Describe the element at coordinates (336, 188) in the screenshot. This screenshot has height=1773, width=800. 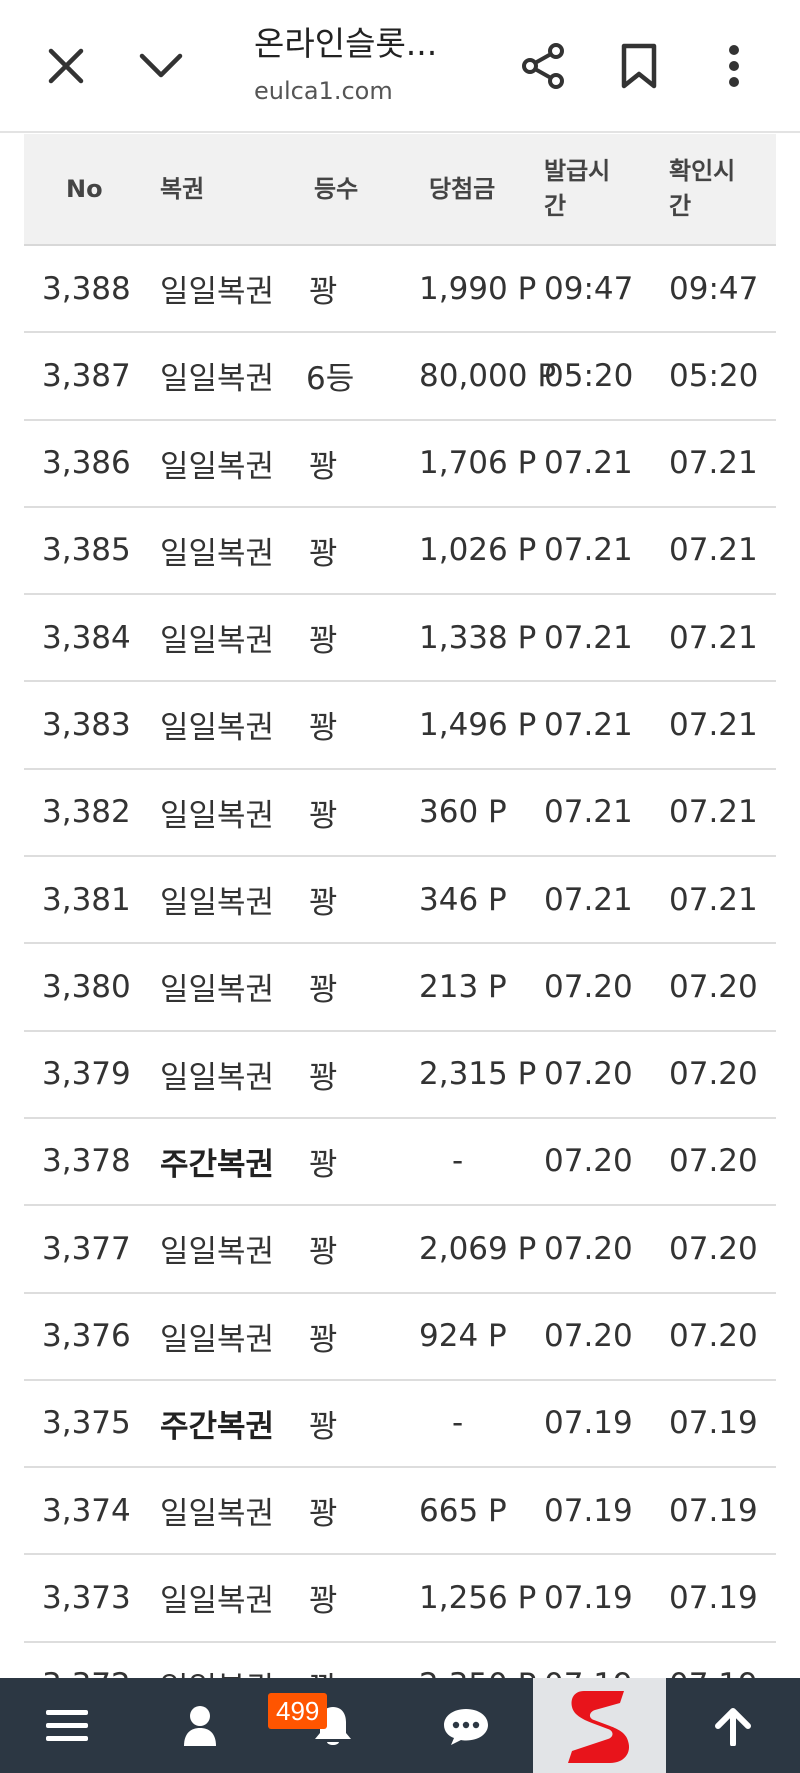
I see `column-header-grade: 등수` at that location.